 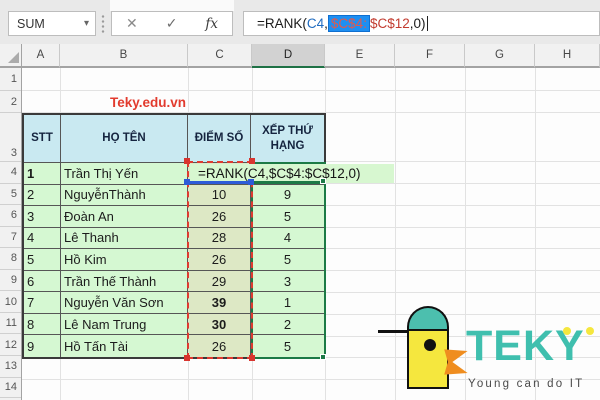 I want to click on selected-range-border-d4-d12, so click(x=288, y=260).